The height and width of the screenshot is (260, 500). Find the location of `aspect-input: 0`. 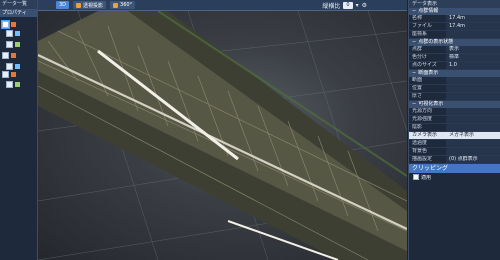

aspect-input: 0 is located at coordinates (348, 5).